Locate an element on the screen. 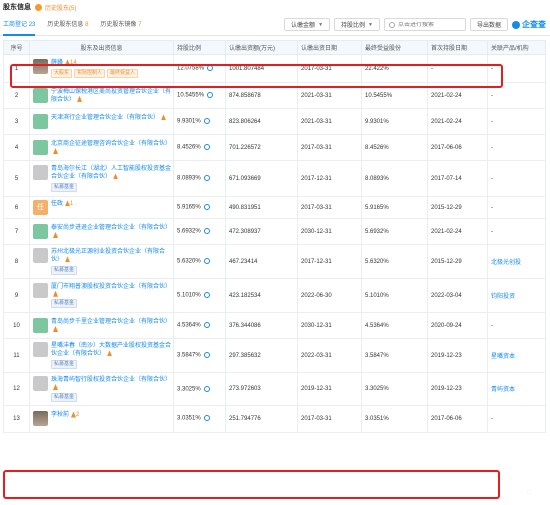  tab-history-shareholders: 历史股东信息 8 is located at coordinates (67, 25).